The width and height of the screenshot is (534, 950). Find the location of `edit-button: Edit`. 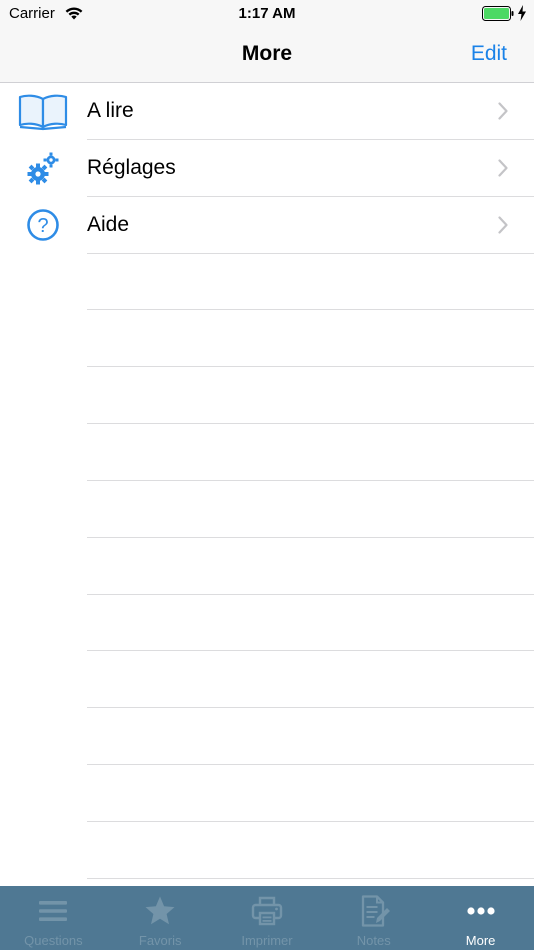

edit-button: Edit is located at coordinates (489, 54).